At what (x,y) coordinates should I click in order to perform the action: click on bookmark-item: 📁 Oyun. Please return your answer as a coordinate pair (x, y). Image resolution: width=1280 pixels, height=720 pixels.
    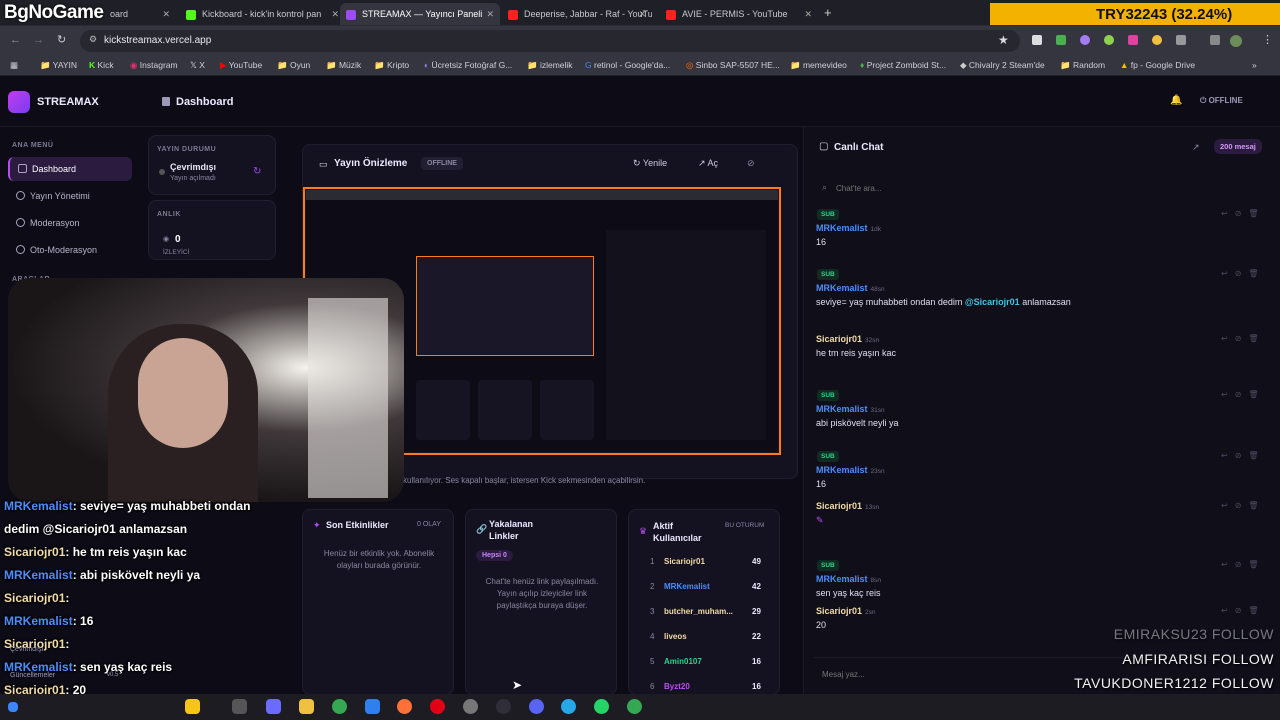
    Looking at the image, I should click on (293, 65).